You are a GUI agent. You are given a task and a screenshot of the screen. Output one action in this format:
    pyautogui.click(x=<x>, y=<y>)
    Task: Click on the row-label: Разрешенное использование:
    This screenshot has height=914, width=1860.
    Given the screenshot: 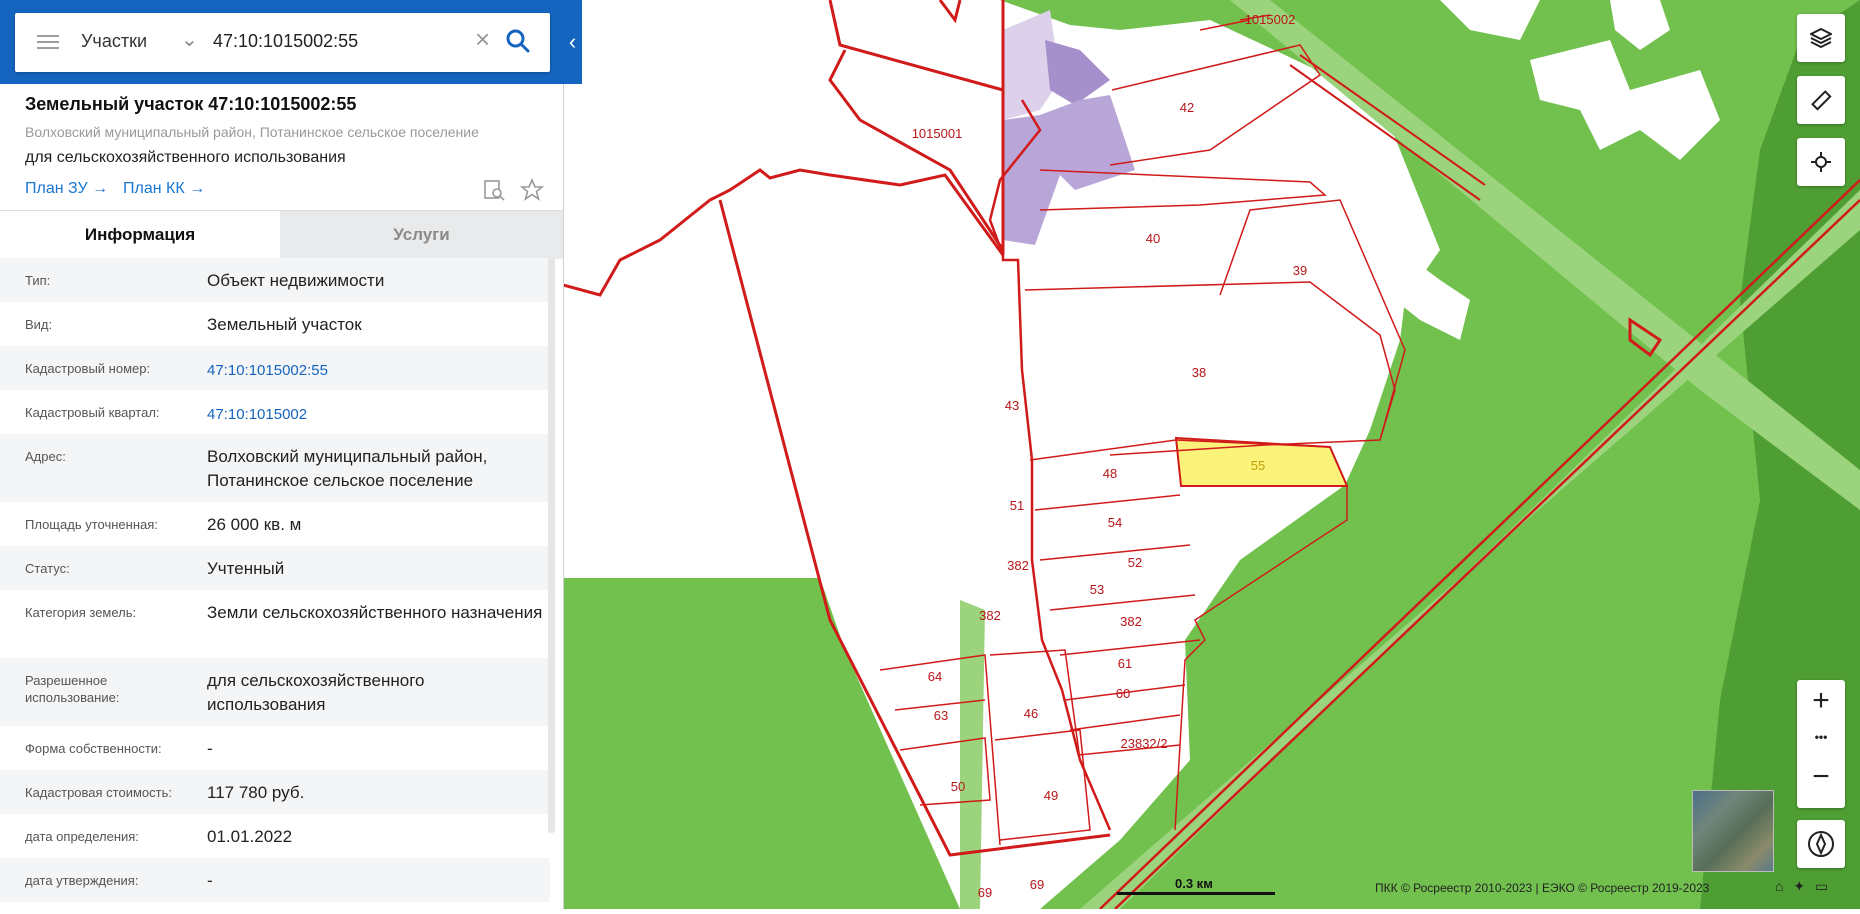 What is the action you would take?
    pyautogui.click(x=72, y=689)
    